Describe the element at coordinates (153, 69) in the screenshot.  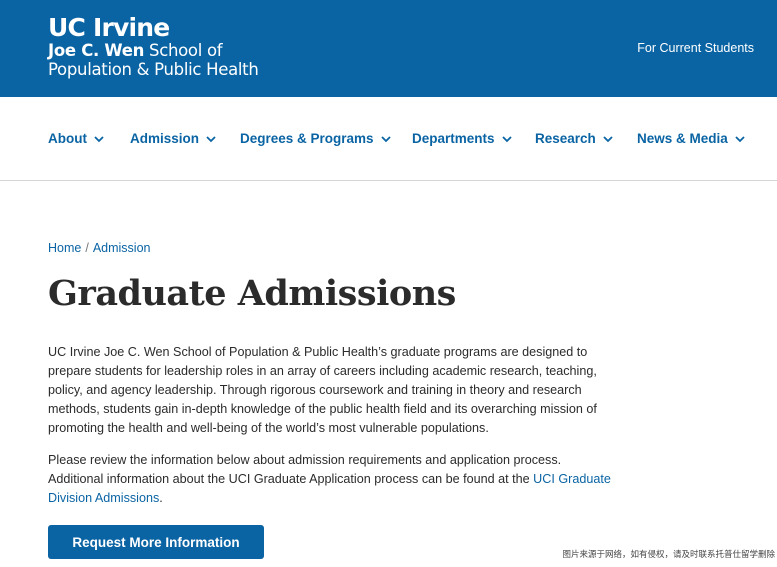
I see `logo-school-line2: Population & Public Health` at that location.